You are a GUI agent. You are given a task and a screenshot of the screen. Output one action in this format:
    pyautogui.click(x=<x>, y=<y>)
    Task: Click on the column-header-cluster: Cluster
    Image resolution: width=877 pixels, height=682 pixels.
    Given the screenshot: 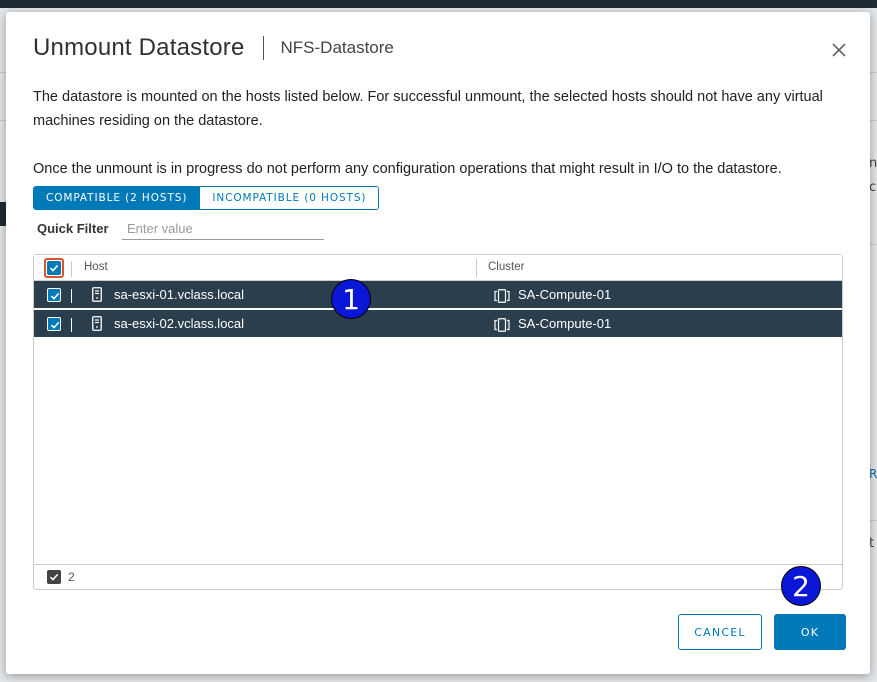 What is the action you would take?
    pyautogui.click(x=506, y=267)
    